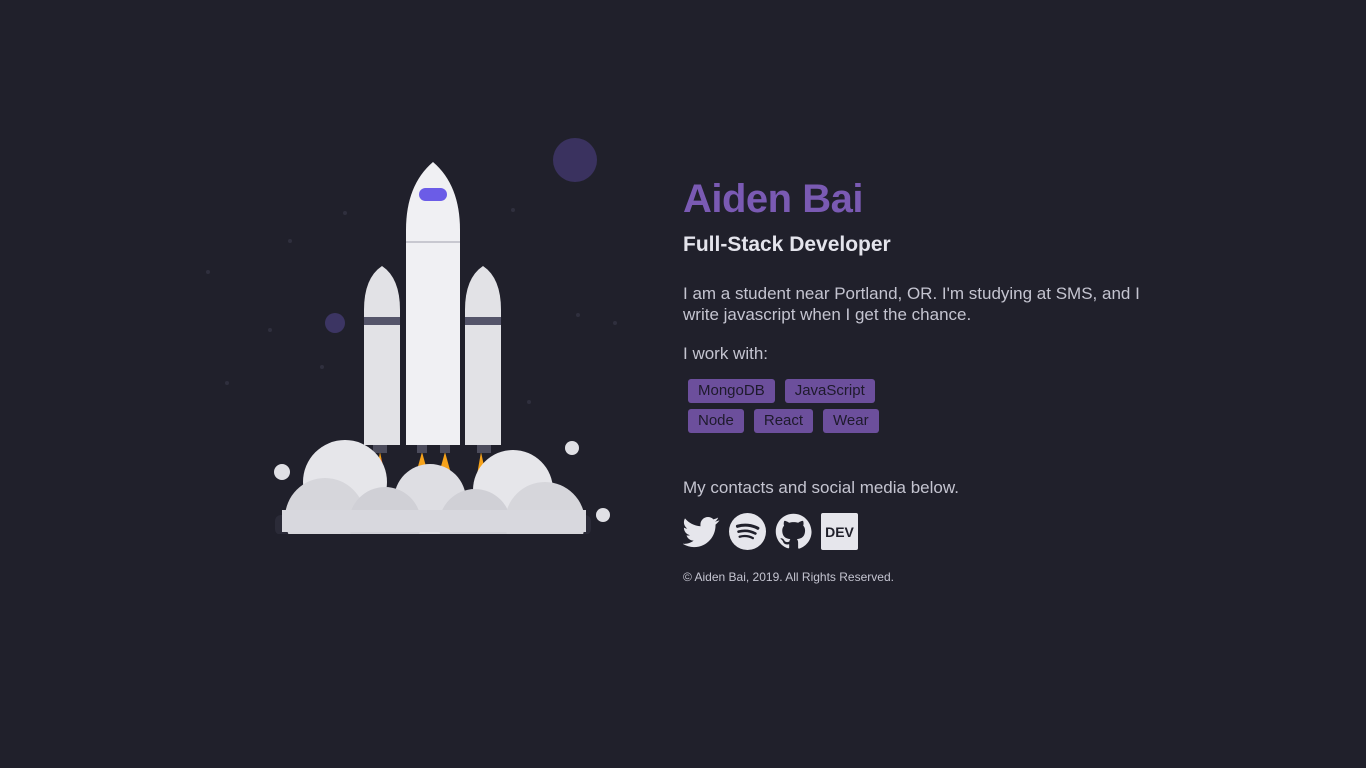  What do you see at coordinates (442, 495) in the screenshot?
I see `launch-clouds` at bounding box center [442, 495].